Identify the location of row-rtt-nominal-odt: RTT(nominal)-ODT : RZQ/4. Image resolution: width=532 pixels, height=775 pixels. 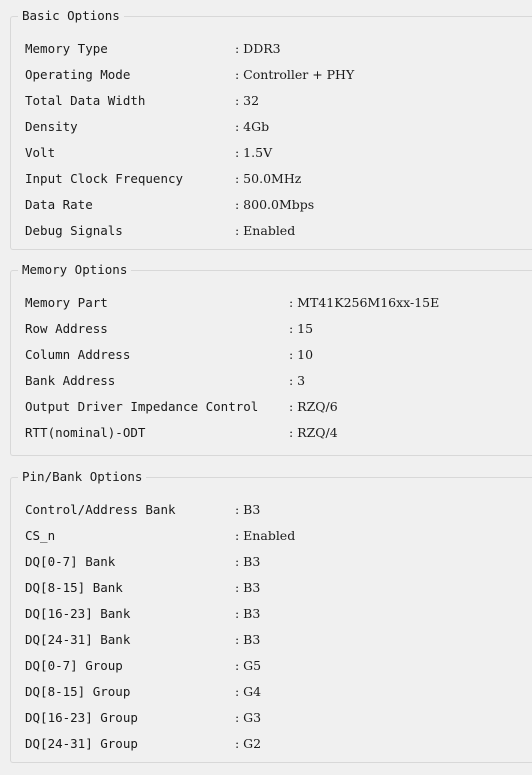
(278, 433).